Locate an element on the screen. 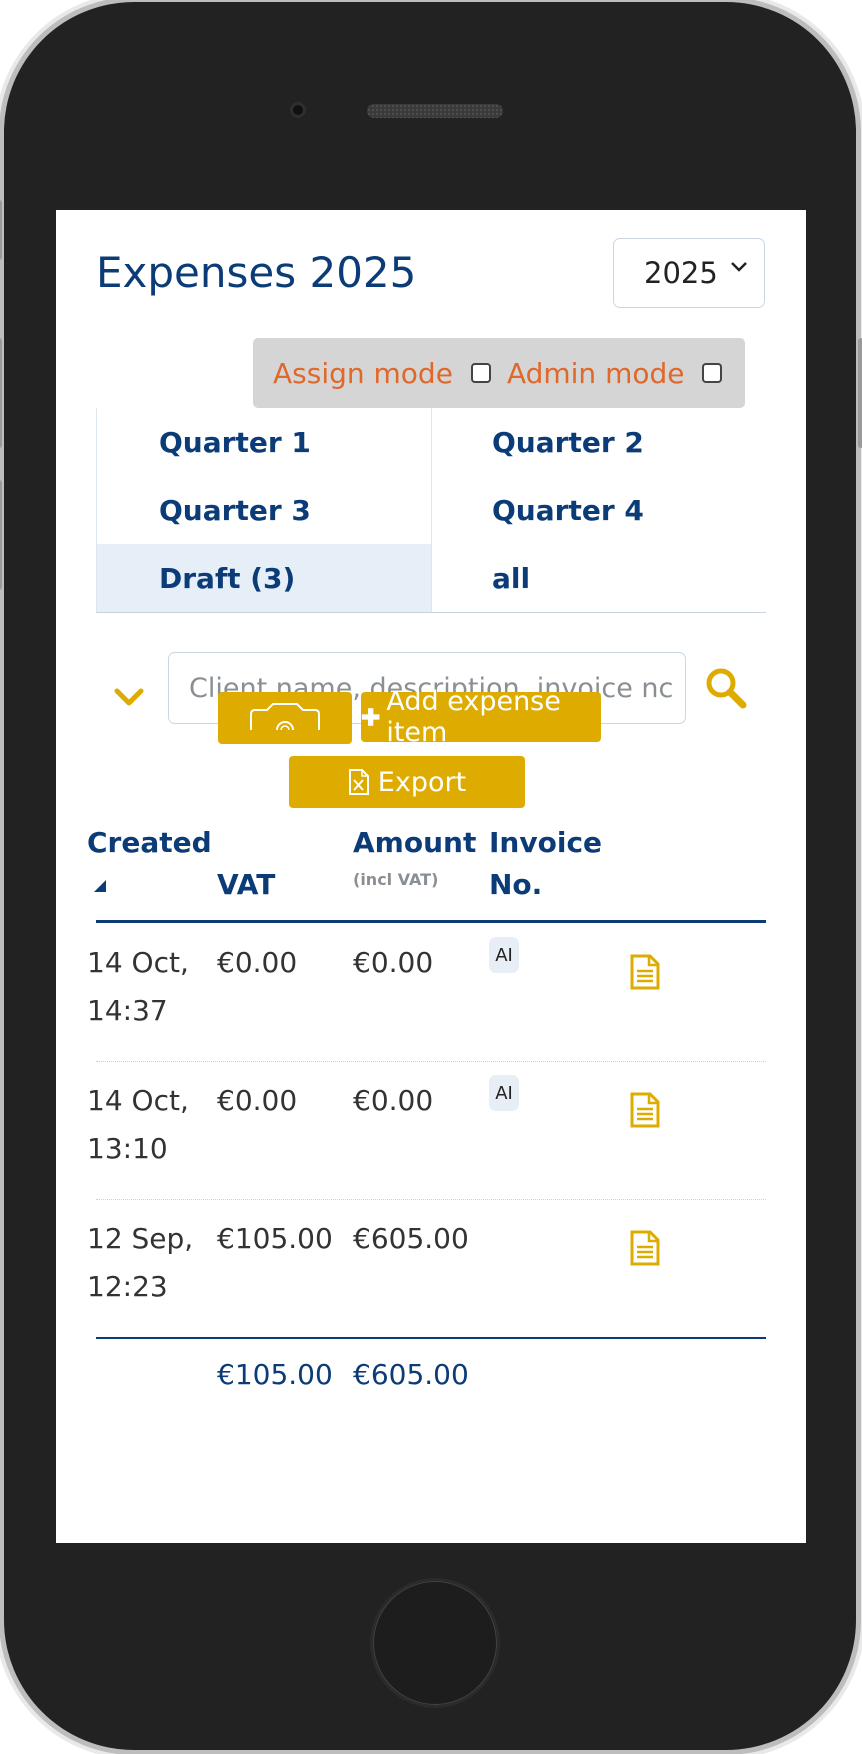 The width and height of the screenshot is (862, 1754). mode-toggles: Assign mode Admin mode is located at coordinates (499, 373).